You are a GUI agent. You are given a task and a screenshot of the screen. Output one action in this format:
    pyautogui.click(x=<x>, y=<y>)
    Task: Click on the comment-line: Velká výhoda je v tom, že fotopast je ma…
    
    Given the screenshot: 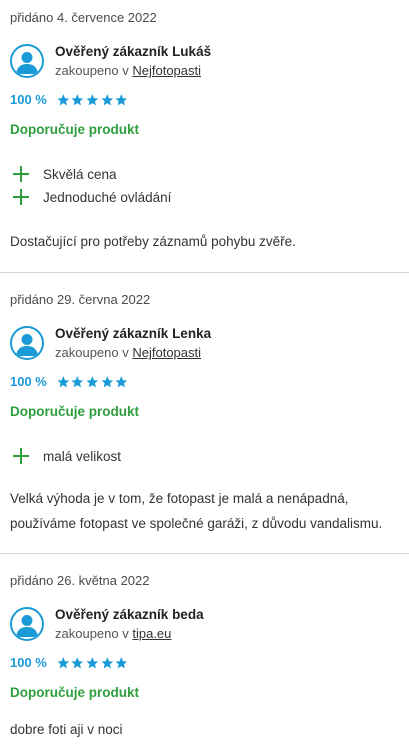 What is the action you would take?
    pyautogui.click(x=179, y=498)
    